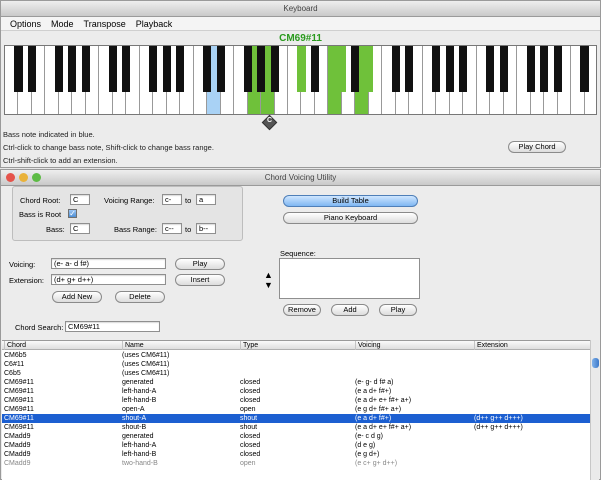  I want to click on table-header: Chord Name Type Voicing Extension, so click(296, 345).